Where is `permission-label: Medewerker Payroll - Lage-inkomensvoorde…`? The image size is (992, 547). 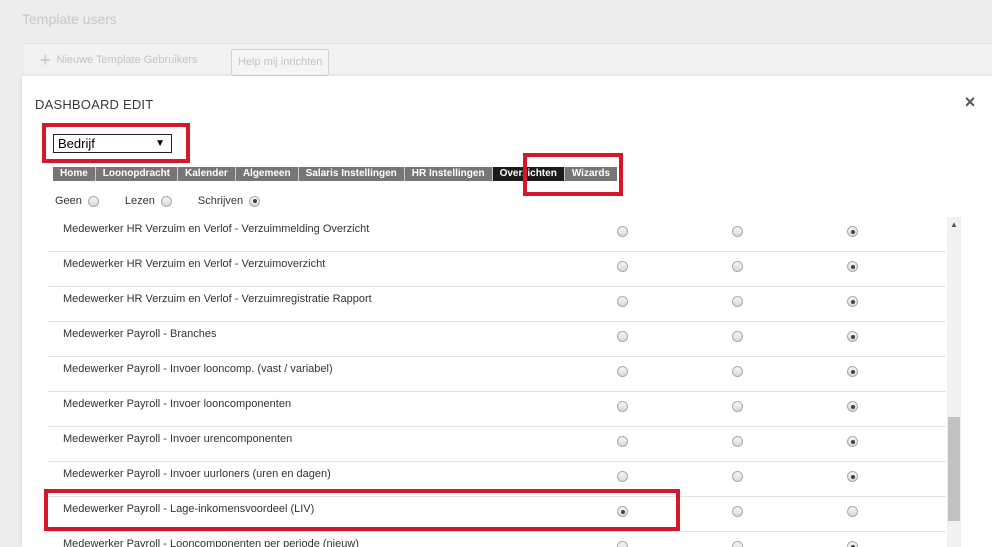
permission-label: Medewerker Payroll - Lage-inkomensvoorde… is located at coordinates (189, 509).